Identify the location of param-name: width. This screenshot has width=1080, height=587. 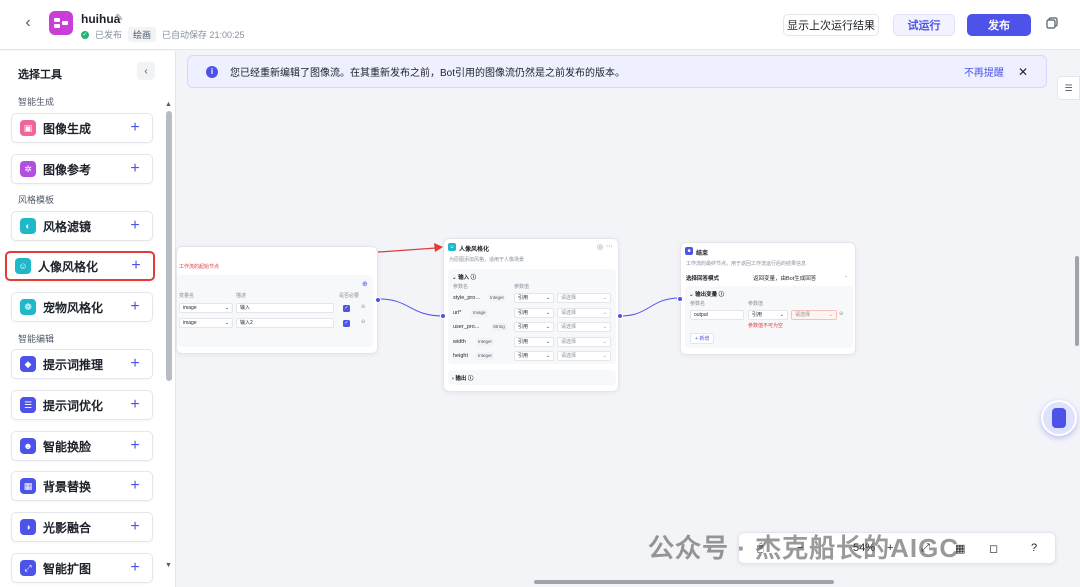
(459, 342).